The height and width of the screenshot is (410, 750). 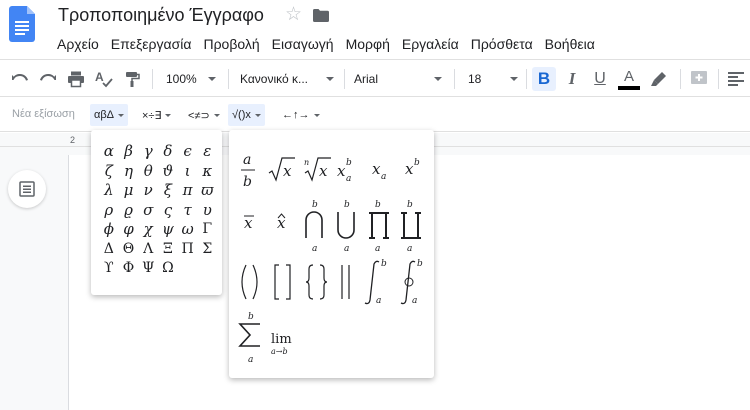 What do you see at coordinates (148, 172) in the screenshot?
I see `greek-symbol: θ` at bounding box center [148, 172].